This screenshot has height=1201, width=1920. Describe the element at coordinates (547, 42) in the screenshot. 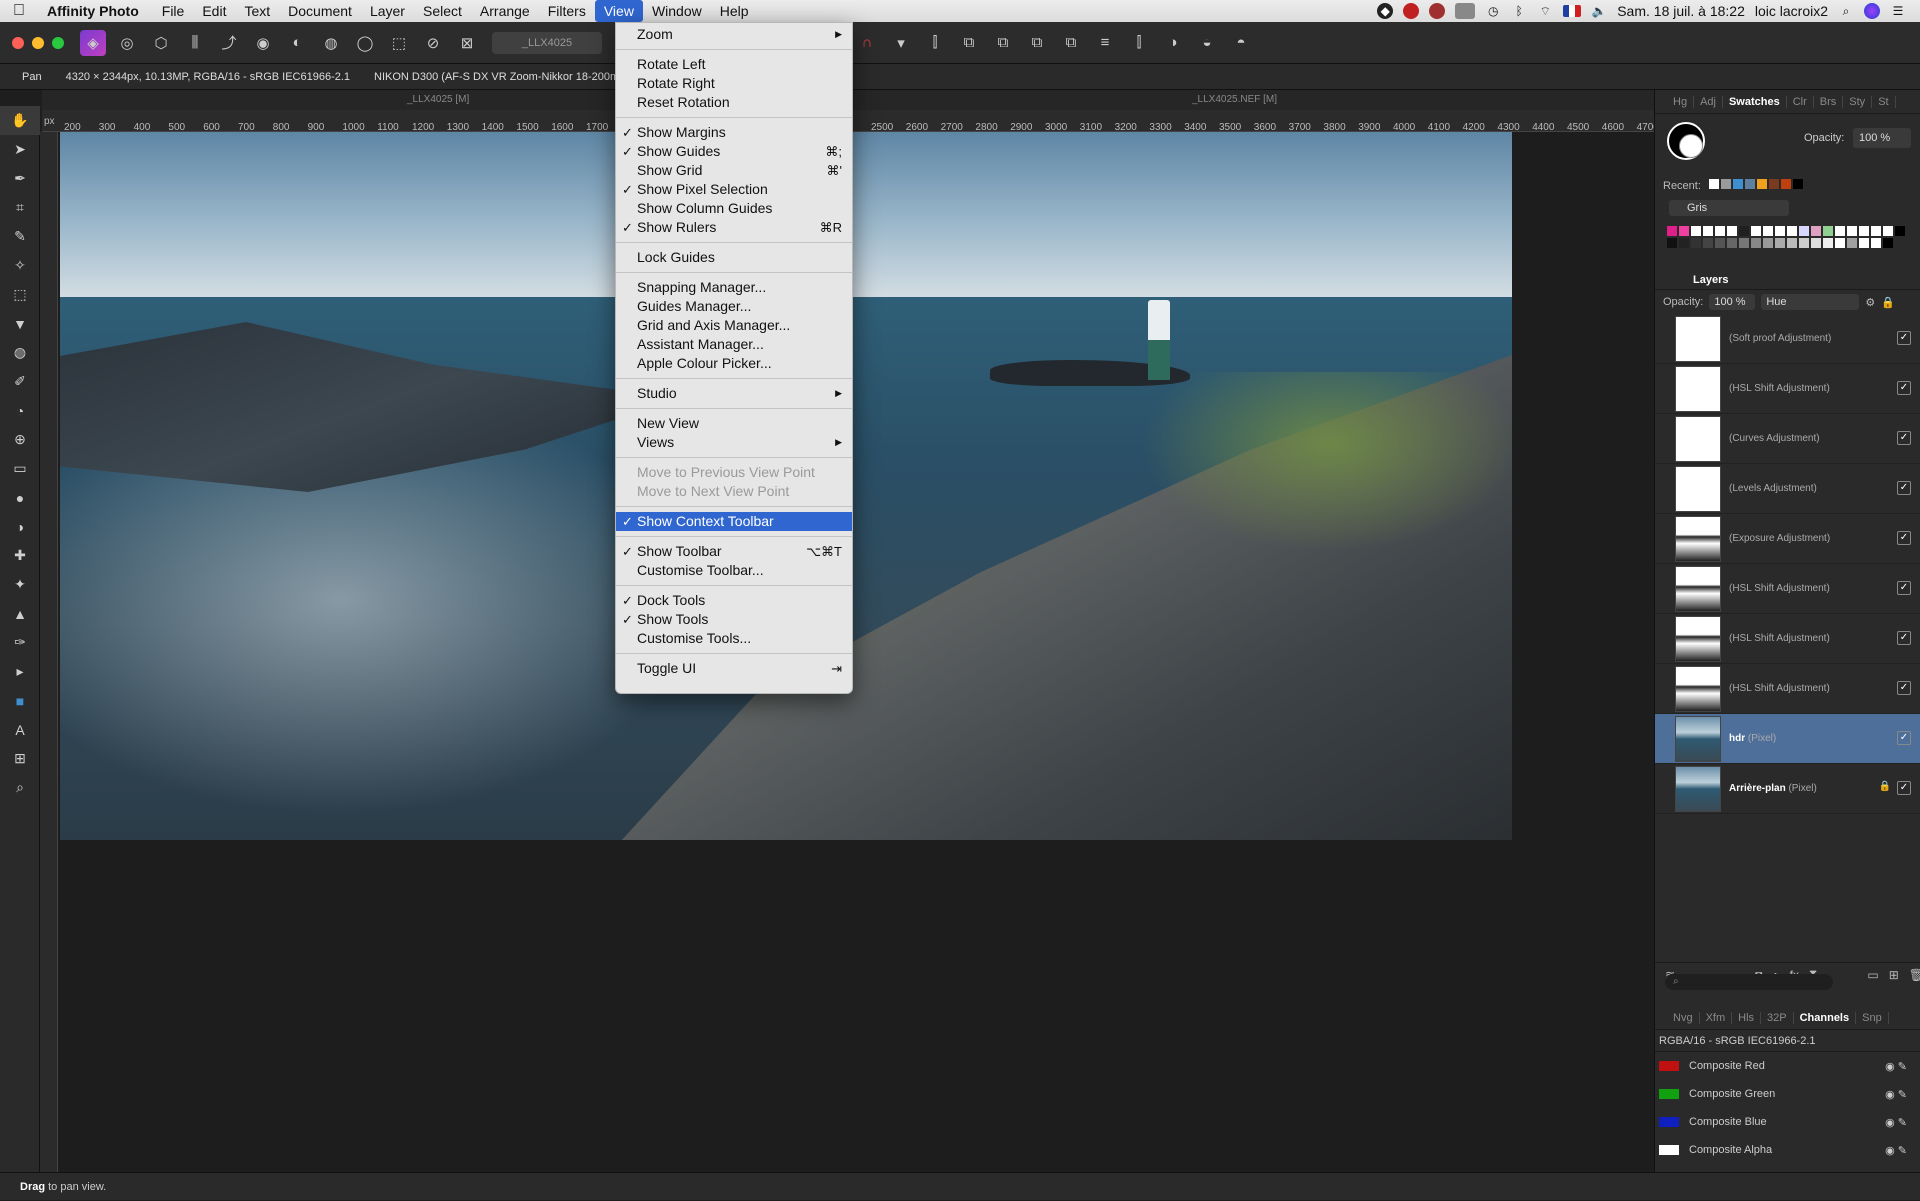

I see `document-dropdown: _LLX4025` at that location.